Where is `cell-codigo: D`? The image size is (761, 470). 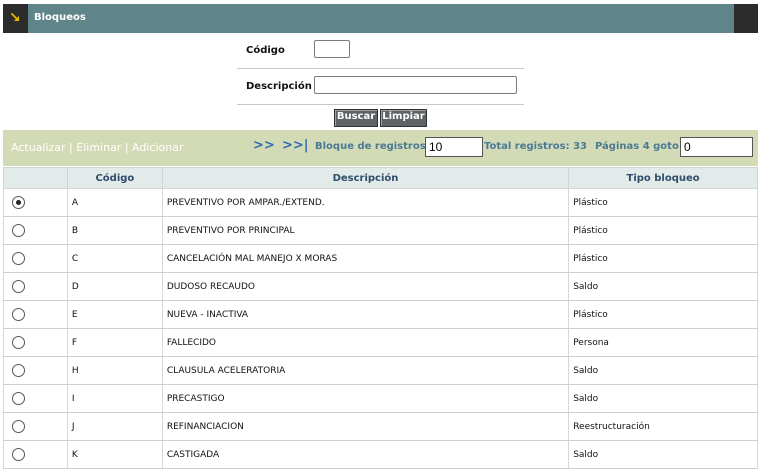 cell-codigo: D is located at coordinates (115, 286).